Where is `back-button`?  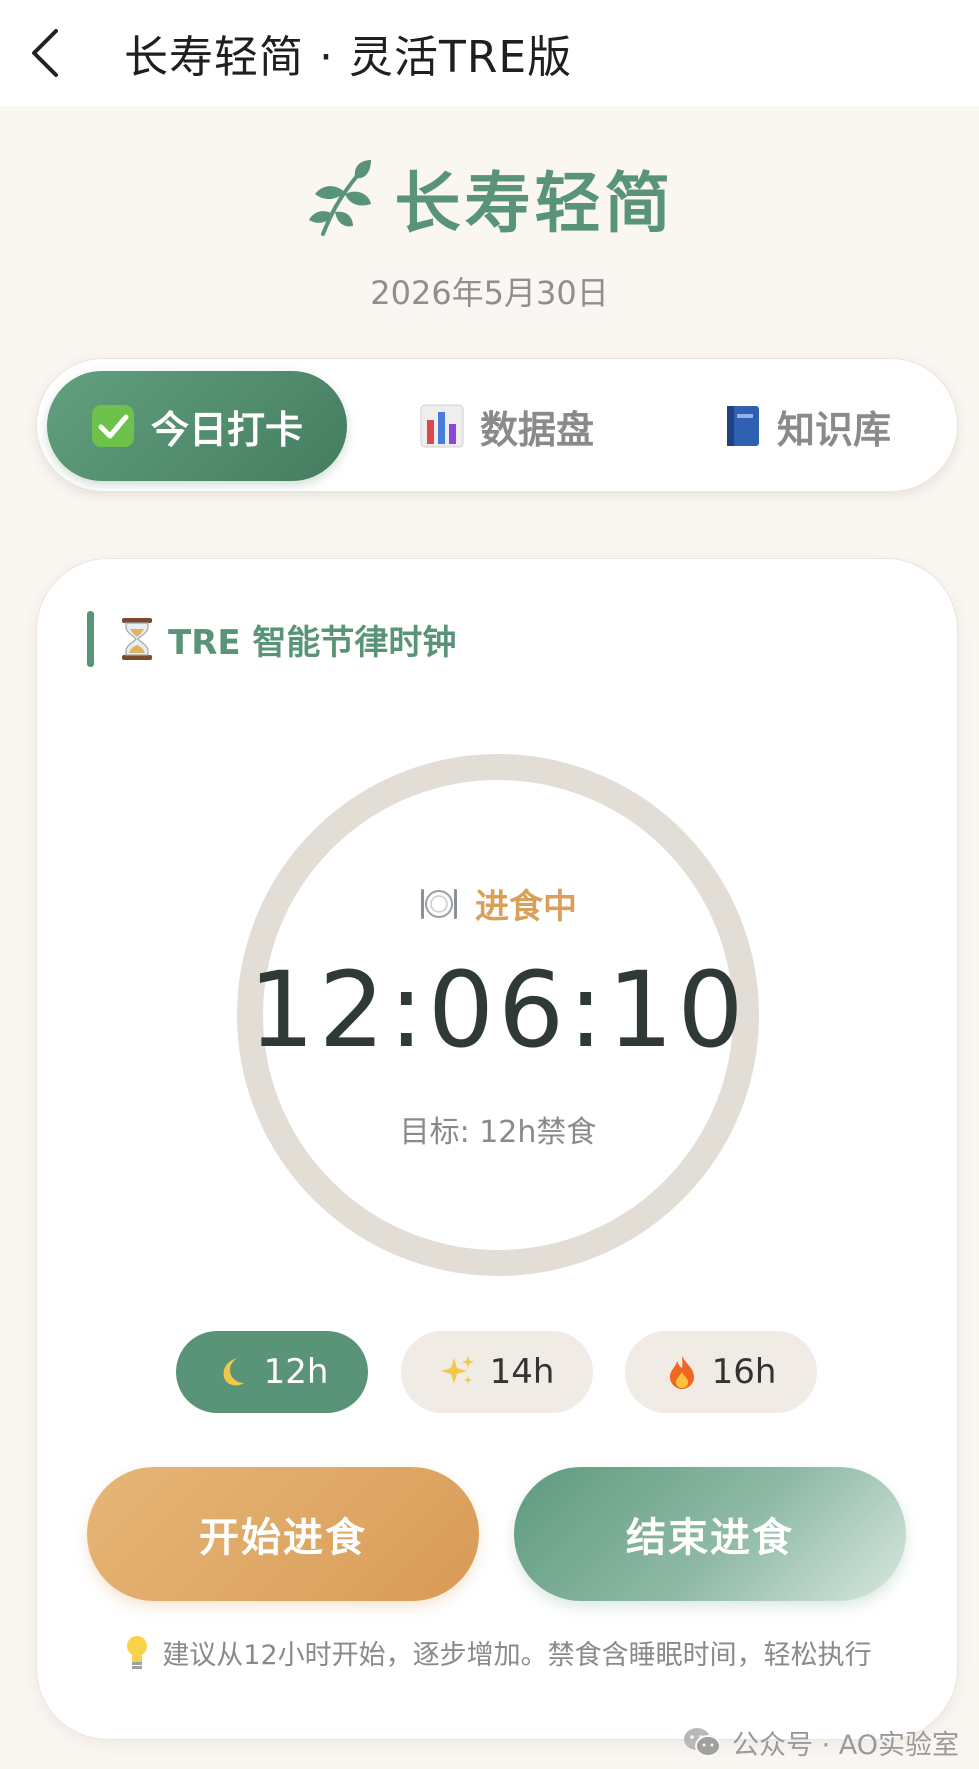
back-button is located at coordinates (45, 53).